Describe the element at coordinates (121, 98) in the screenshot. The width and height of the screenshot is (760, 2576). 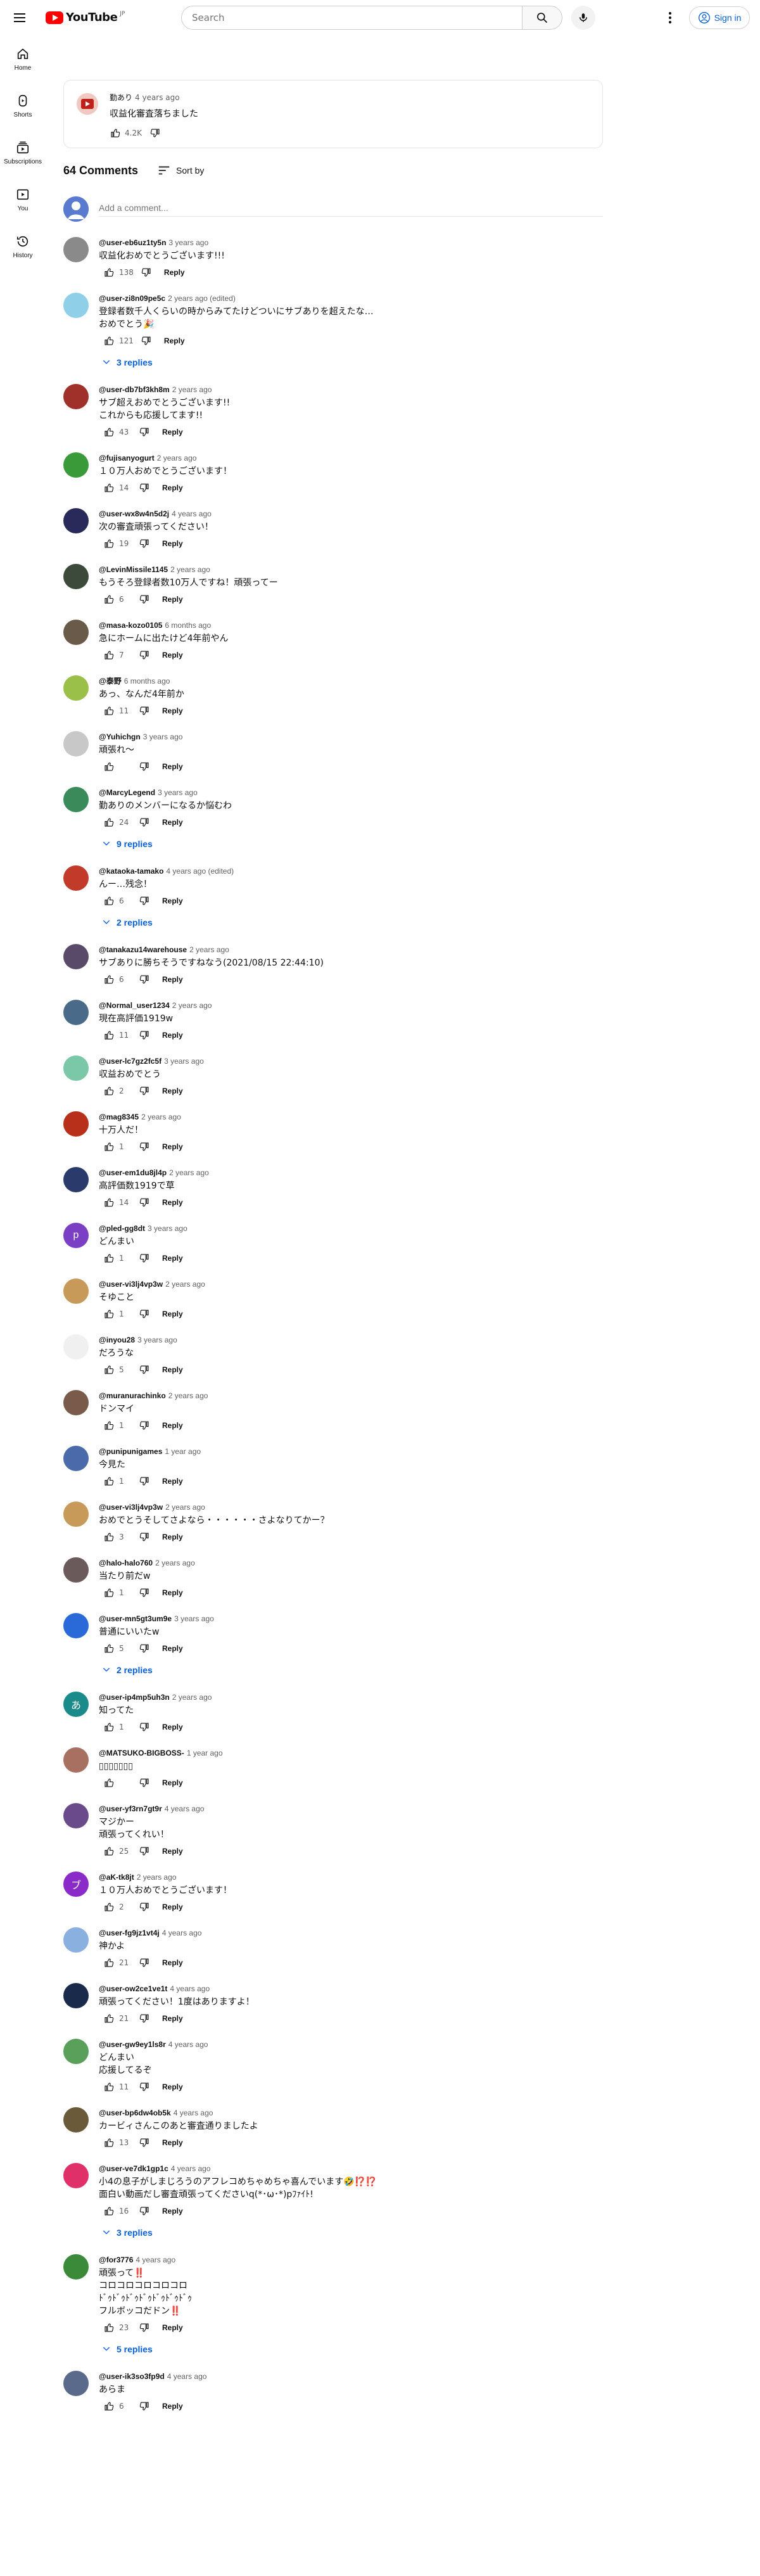
I see `post-author: 勤あり` at that location.